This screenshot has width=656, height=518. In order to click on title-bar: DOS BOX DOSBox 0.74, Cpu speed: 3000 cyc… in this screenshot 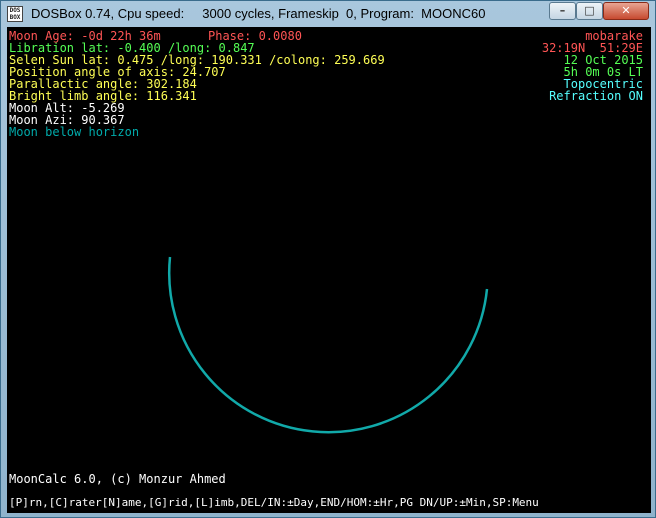, I will do `click(328, 14)`.